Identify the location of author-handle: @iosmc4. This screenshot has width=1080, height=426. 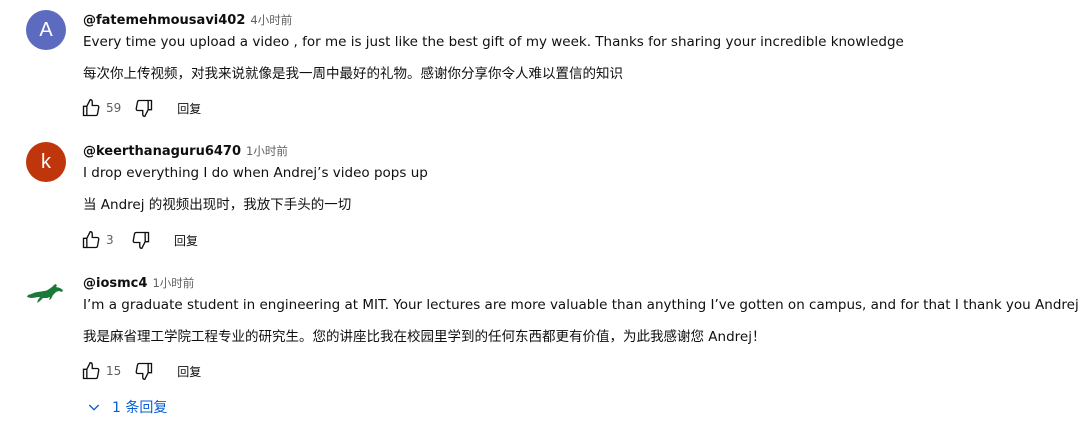
(115, 283).